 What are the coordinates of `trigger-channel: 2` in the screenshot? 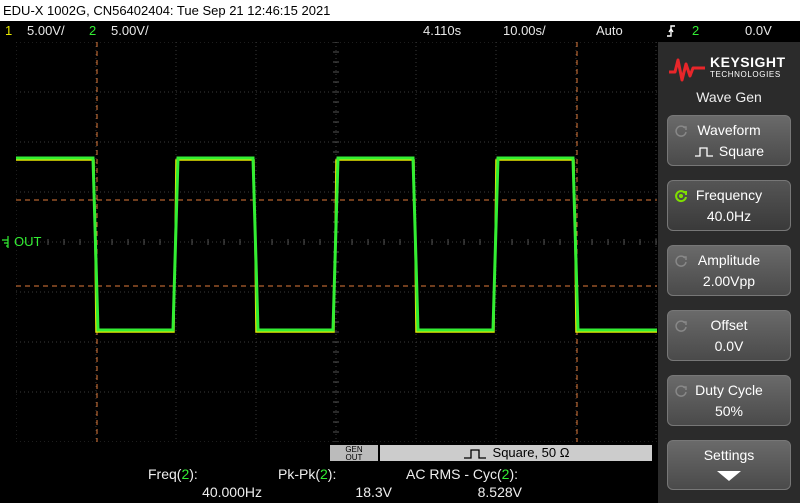 It's located at (695, 31).